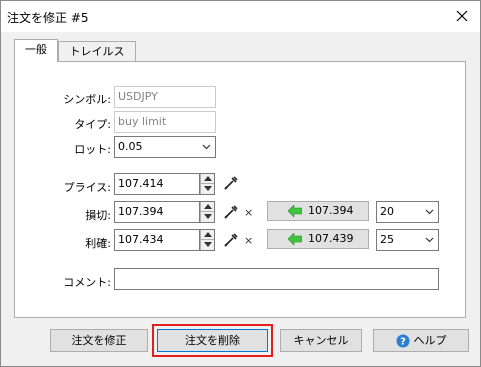  I want to click on stoploss-market-value: 107.394, so click(331, 210).